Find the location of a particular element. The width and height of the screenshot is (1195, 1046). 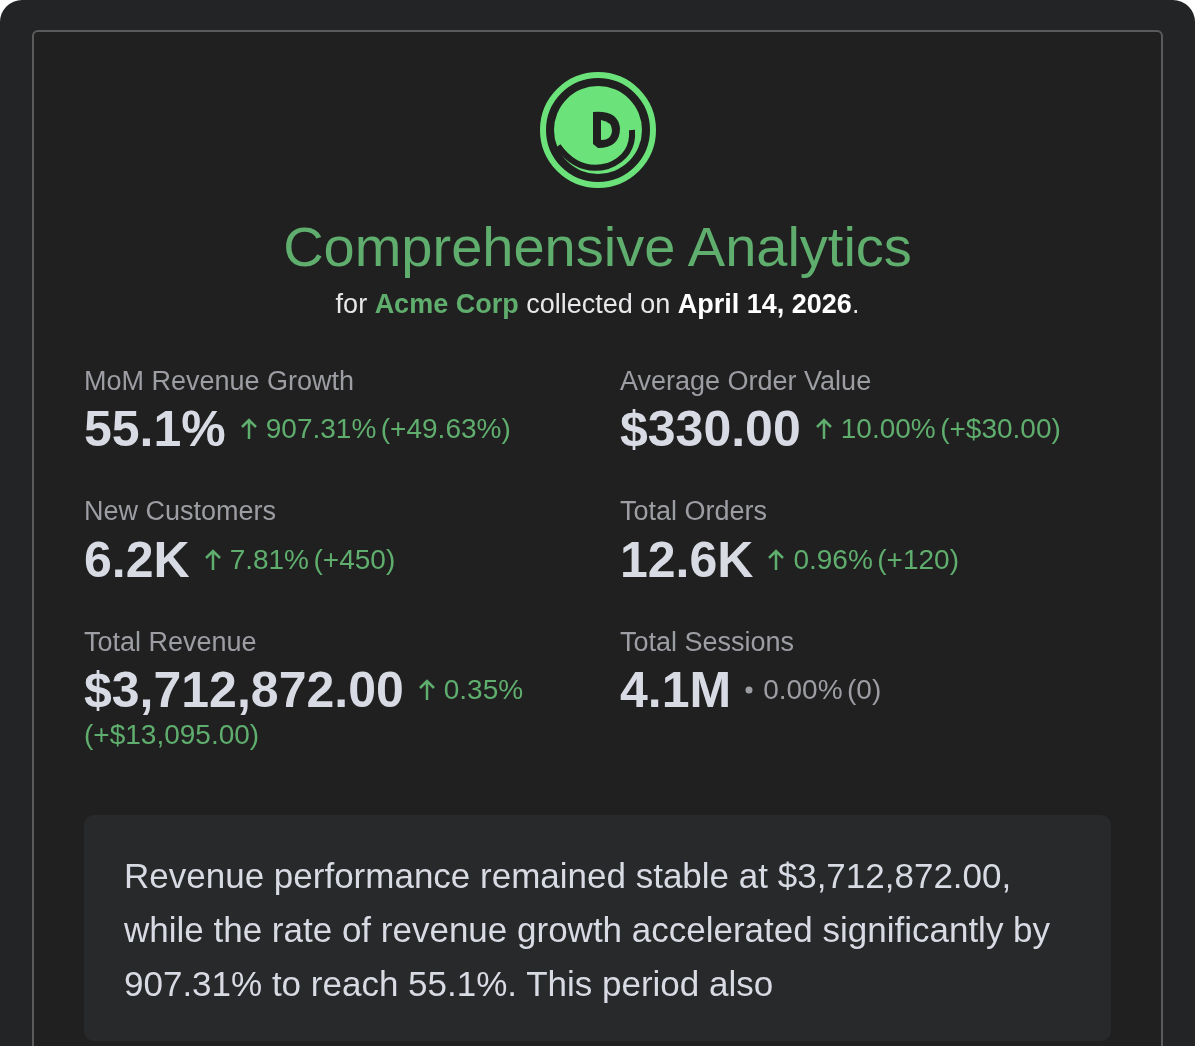

change-percent: 0.00% is located at coordinates (803, 690).